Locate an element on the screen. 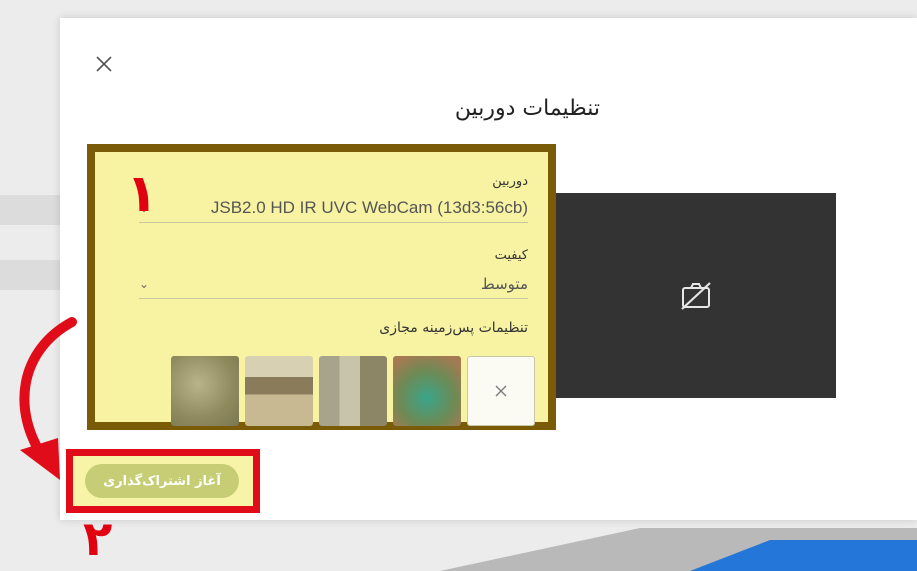 This screenshot has width=917, height=571. quality-label: کیفیت is located at coordinates (511, 255).